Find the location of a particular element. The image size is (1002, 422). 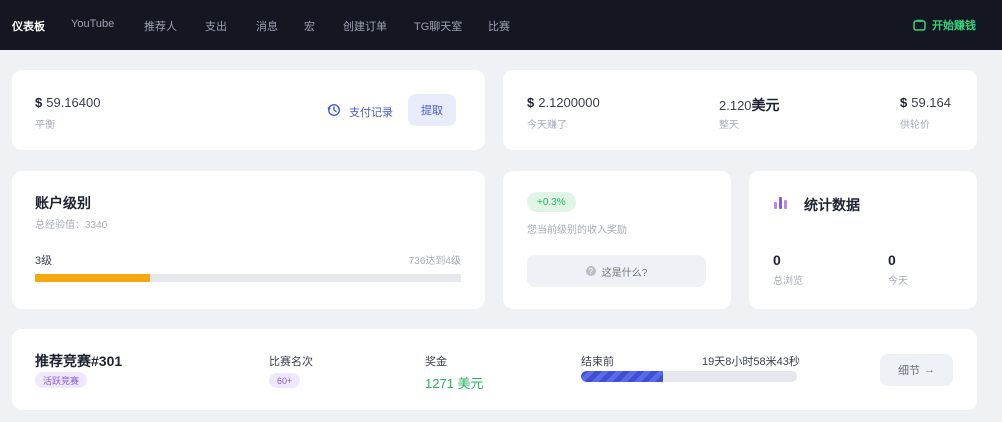

contest-rank-badge: 60+ is located at coordinates (285, 380).